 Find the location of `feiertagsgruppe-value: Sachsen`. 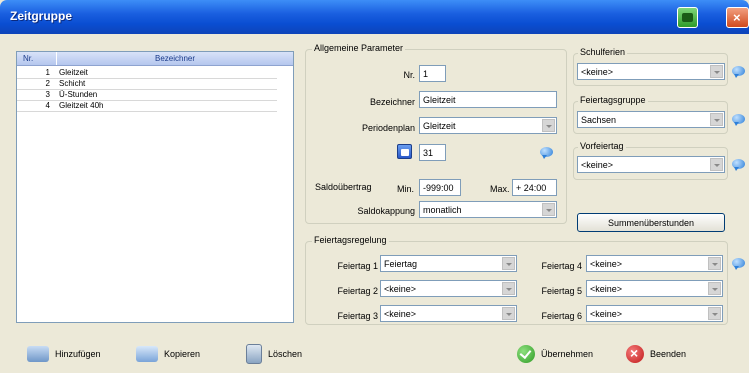

feiertagsgruppe-value: Sachsen is located at coordinates (599, 120).